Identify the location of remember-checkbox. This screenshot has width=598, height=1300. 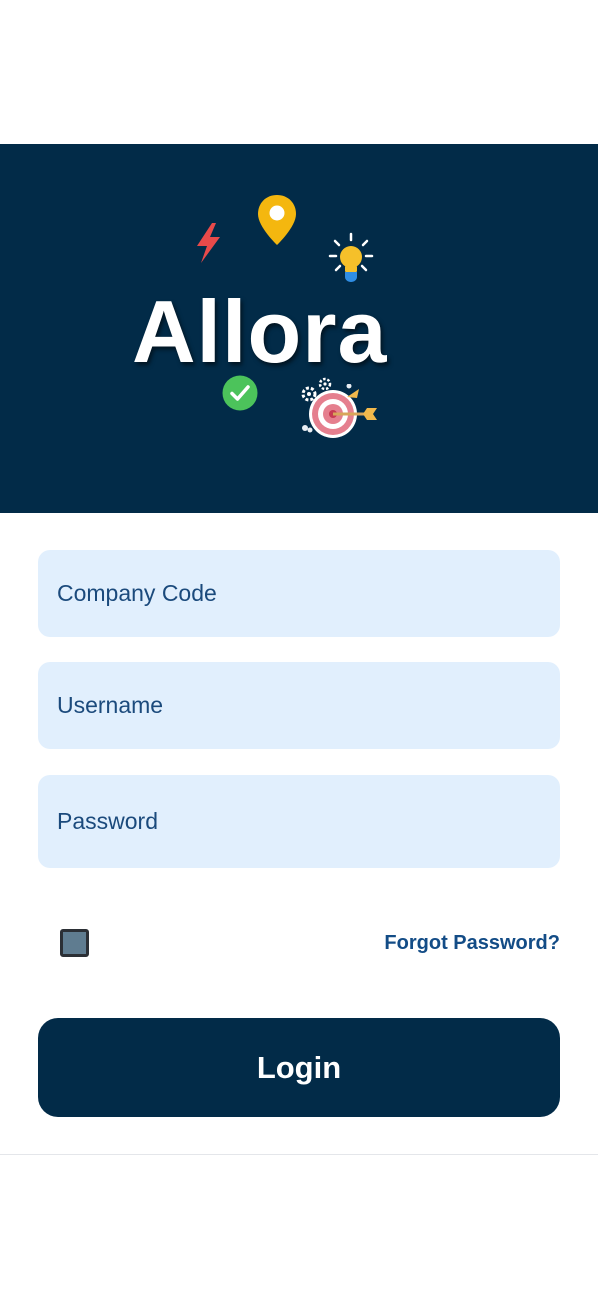
(74, 943).